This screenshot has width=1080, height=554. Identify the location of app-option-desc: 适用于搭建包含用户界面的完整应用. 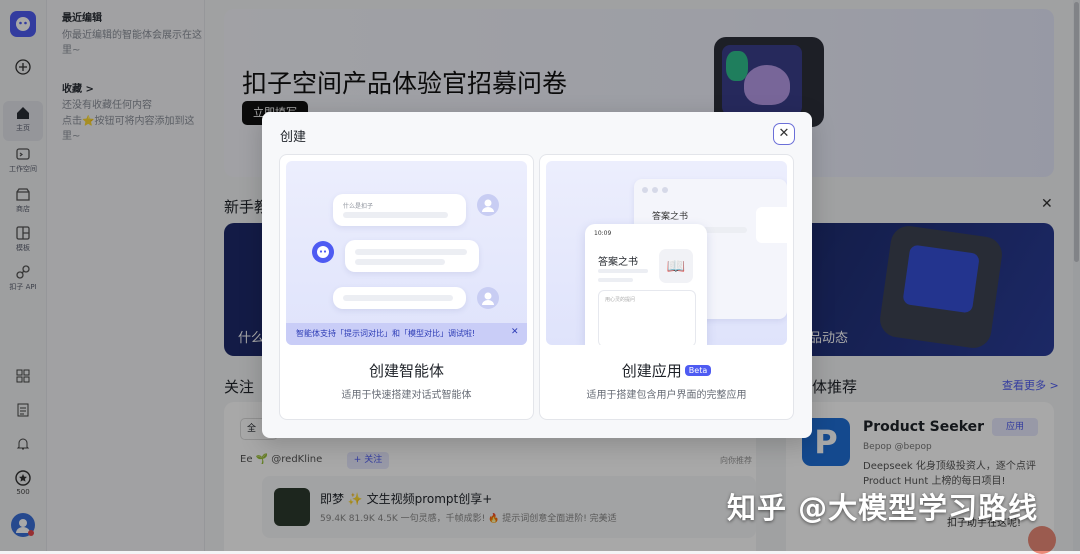
(666, 395).